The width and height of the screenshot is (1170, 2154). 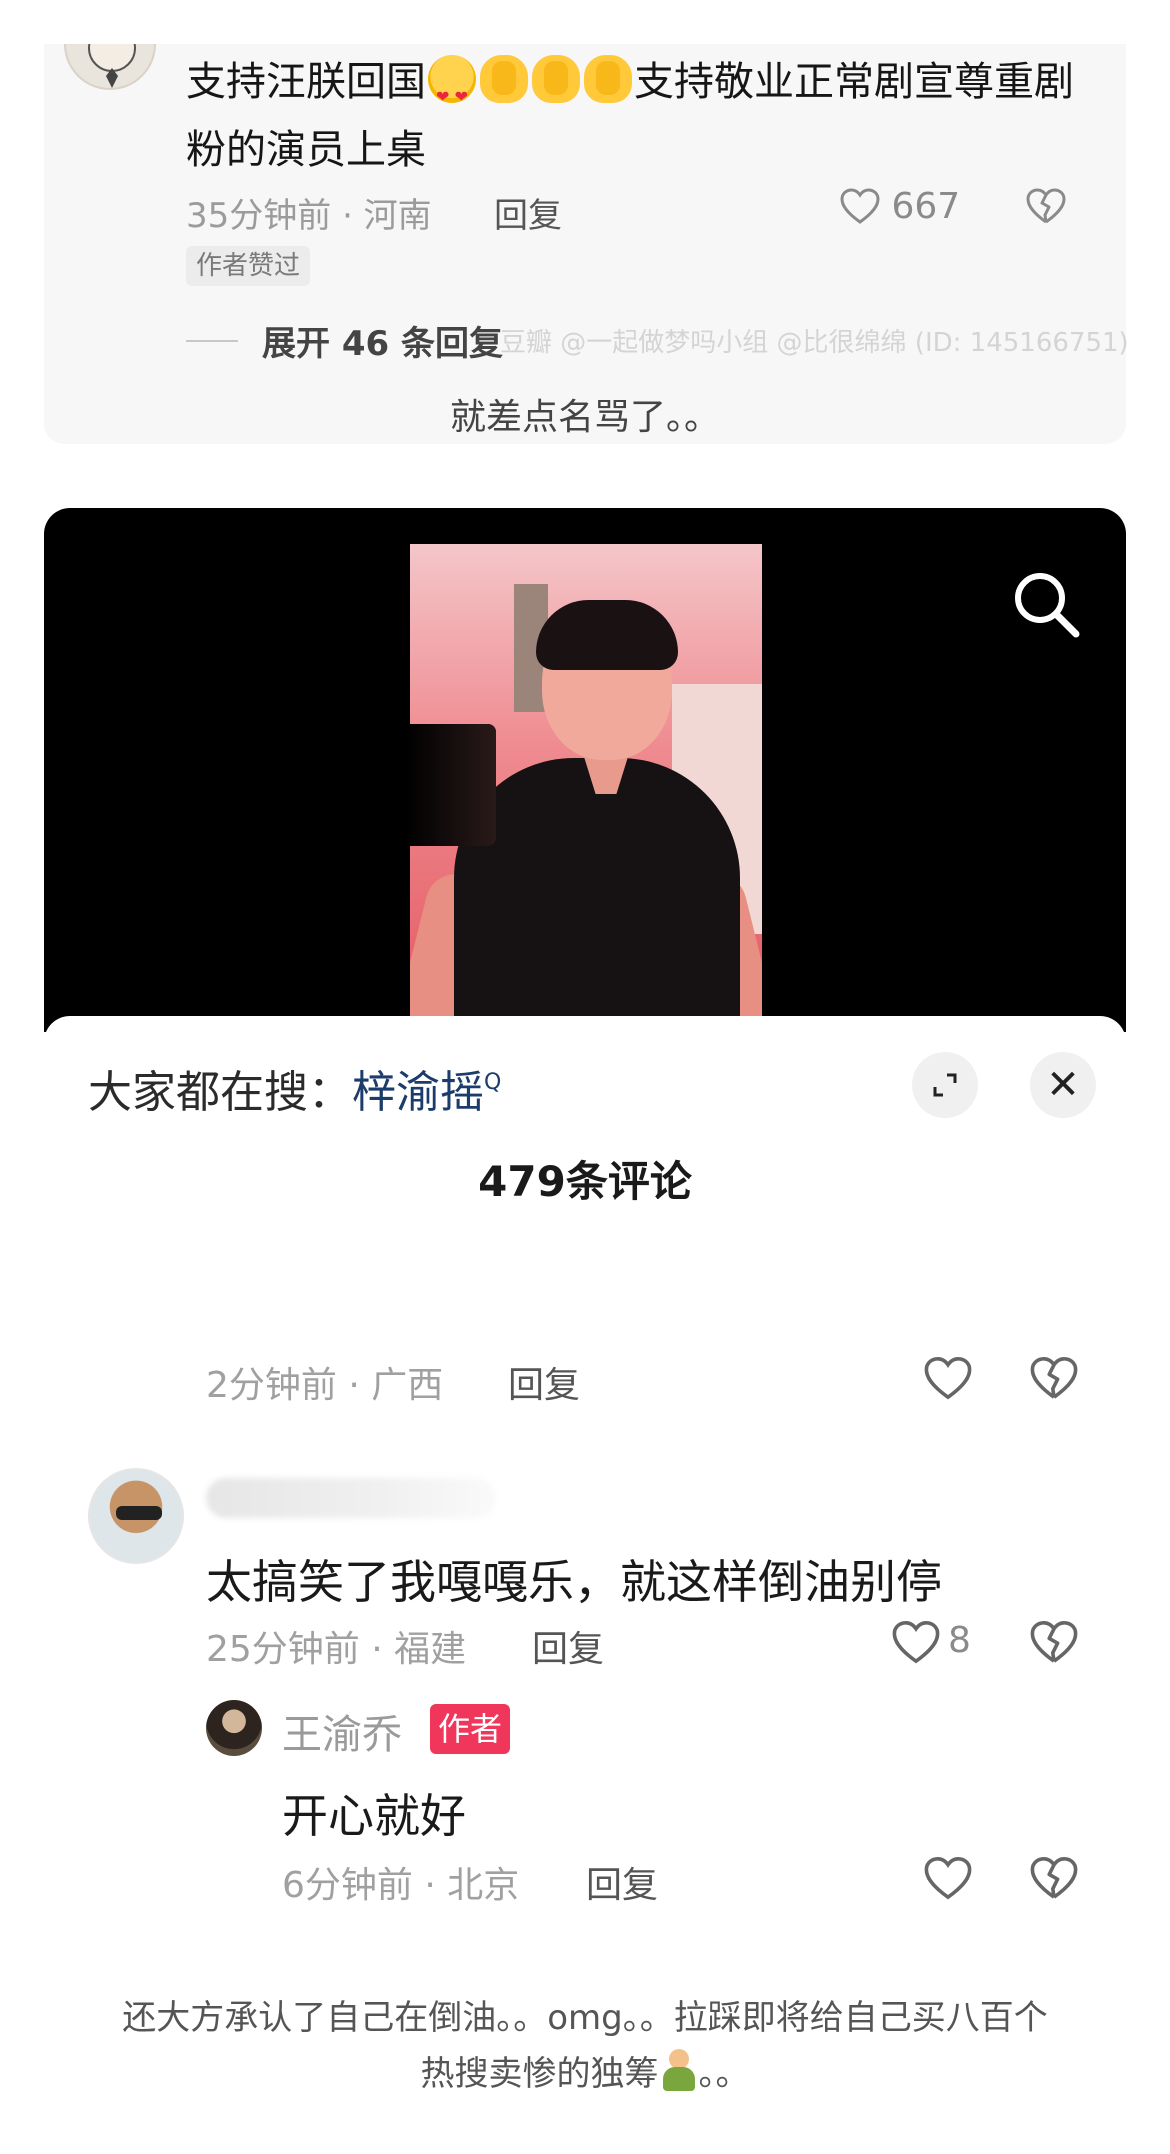 I want to click on hot-search-sup-icon: Q, so click(x=493, y=1082).